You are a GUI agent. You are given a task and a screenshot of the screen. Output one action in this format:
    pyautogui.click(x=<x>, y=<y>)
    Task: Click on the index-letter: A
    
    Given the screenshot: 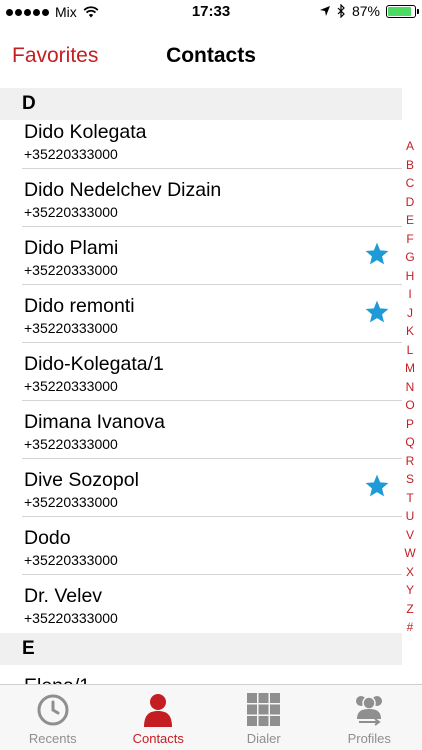 What is the action you would take?
    pyautogui.click(x=410, y=146)
    